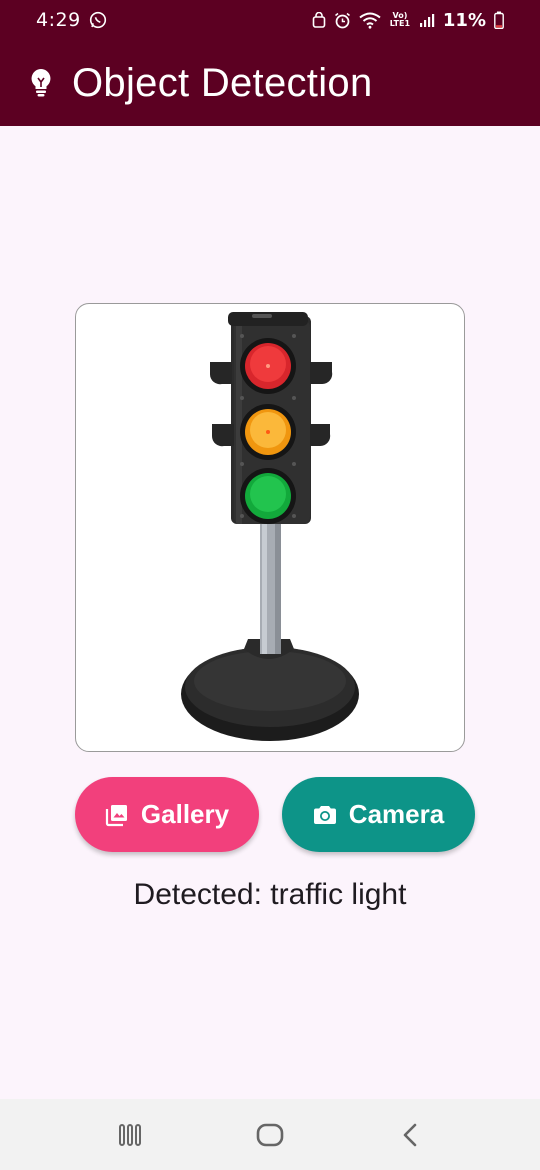 The height and width of the screenshot is (1170, 540). Describe the element at coordinates (396, 814) in the screenshot. I see `camera-button-label: Camera` at that location.